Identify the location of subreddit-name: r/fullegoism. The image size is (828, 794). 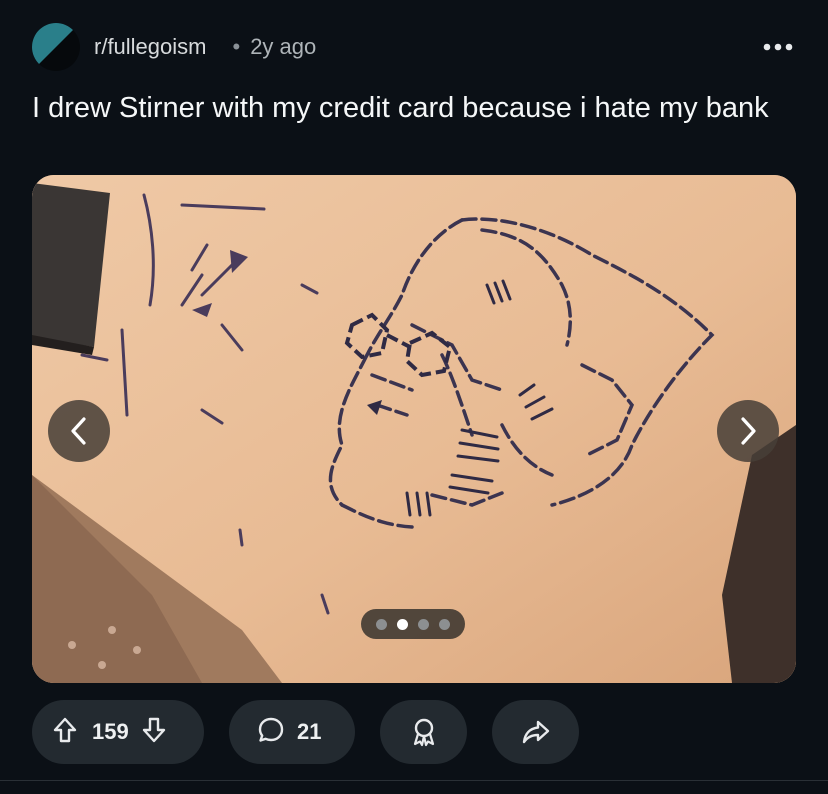
(150, 47).